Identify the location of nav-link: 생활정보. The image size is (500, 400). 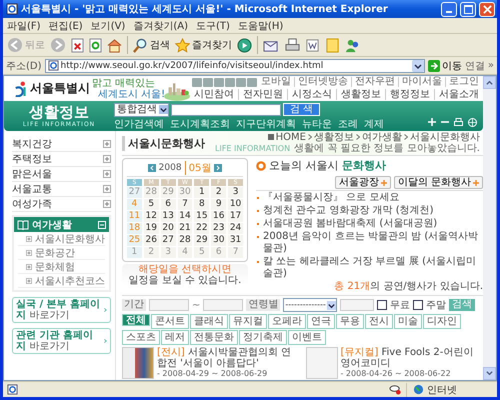
(358, 94).